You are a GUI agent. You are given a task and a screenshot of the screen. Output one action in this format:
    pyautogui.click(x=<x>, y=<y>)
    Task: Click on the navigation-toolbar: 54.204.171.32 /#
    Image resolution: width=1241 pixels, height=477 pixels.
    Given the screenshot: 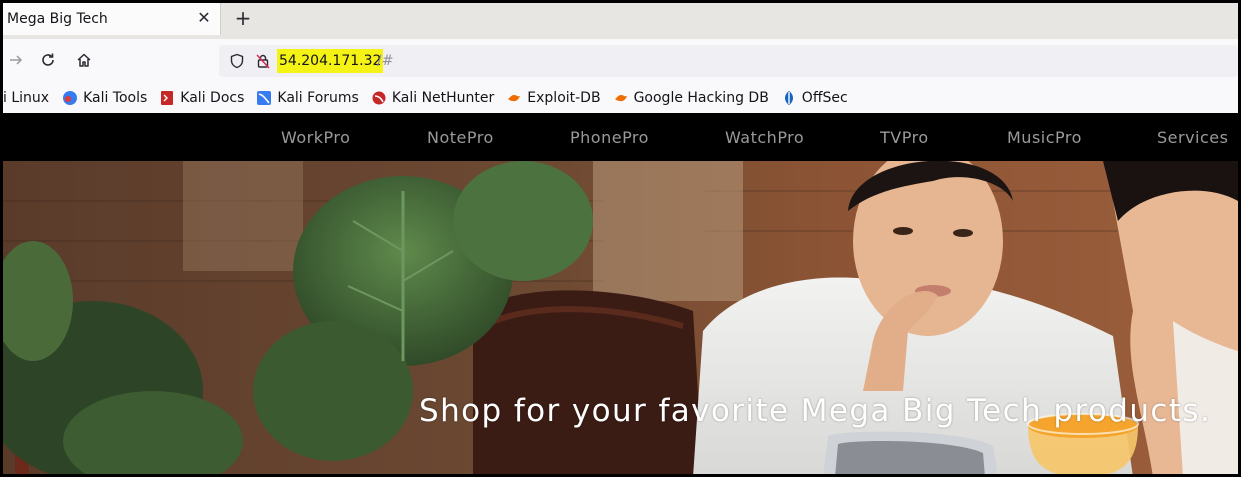 What is the action you would take?
    pyautogui.click(x=620, y=61)
    